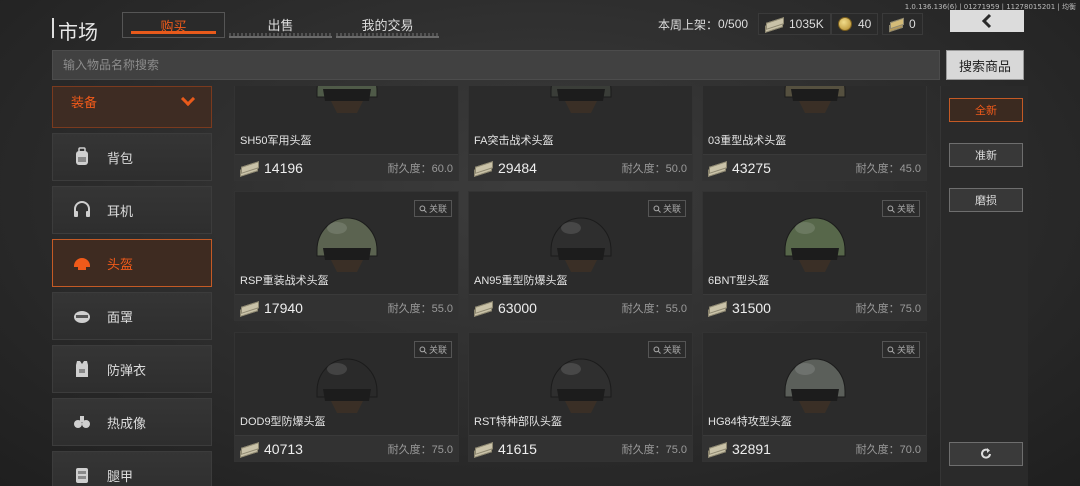  I want to click on price-bar: 29484 耐久度：50.0, so click(580, 167).